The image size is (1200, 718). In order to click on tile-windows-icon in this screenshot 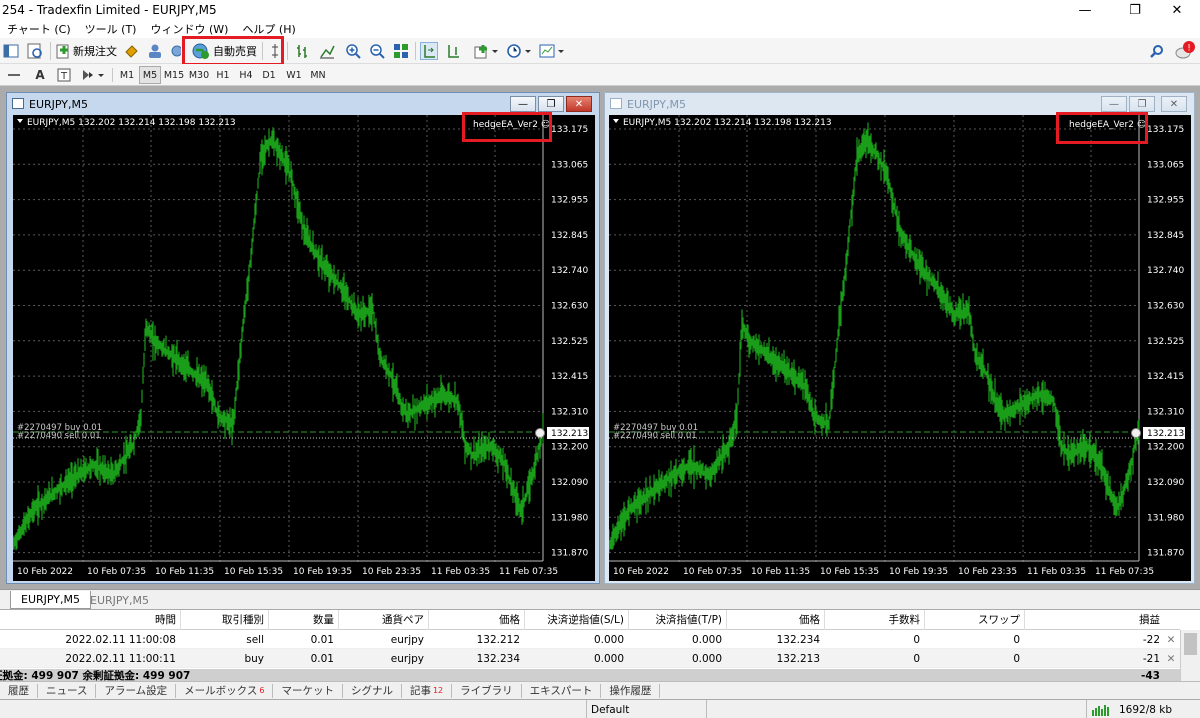, I will do `click(401, 51)`.